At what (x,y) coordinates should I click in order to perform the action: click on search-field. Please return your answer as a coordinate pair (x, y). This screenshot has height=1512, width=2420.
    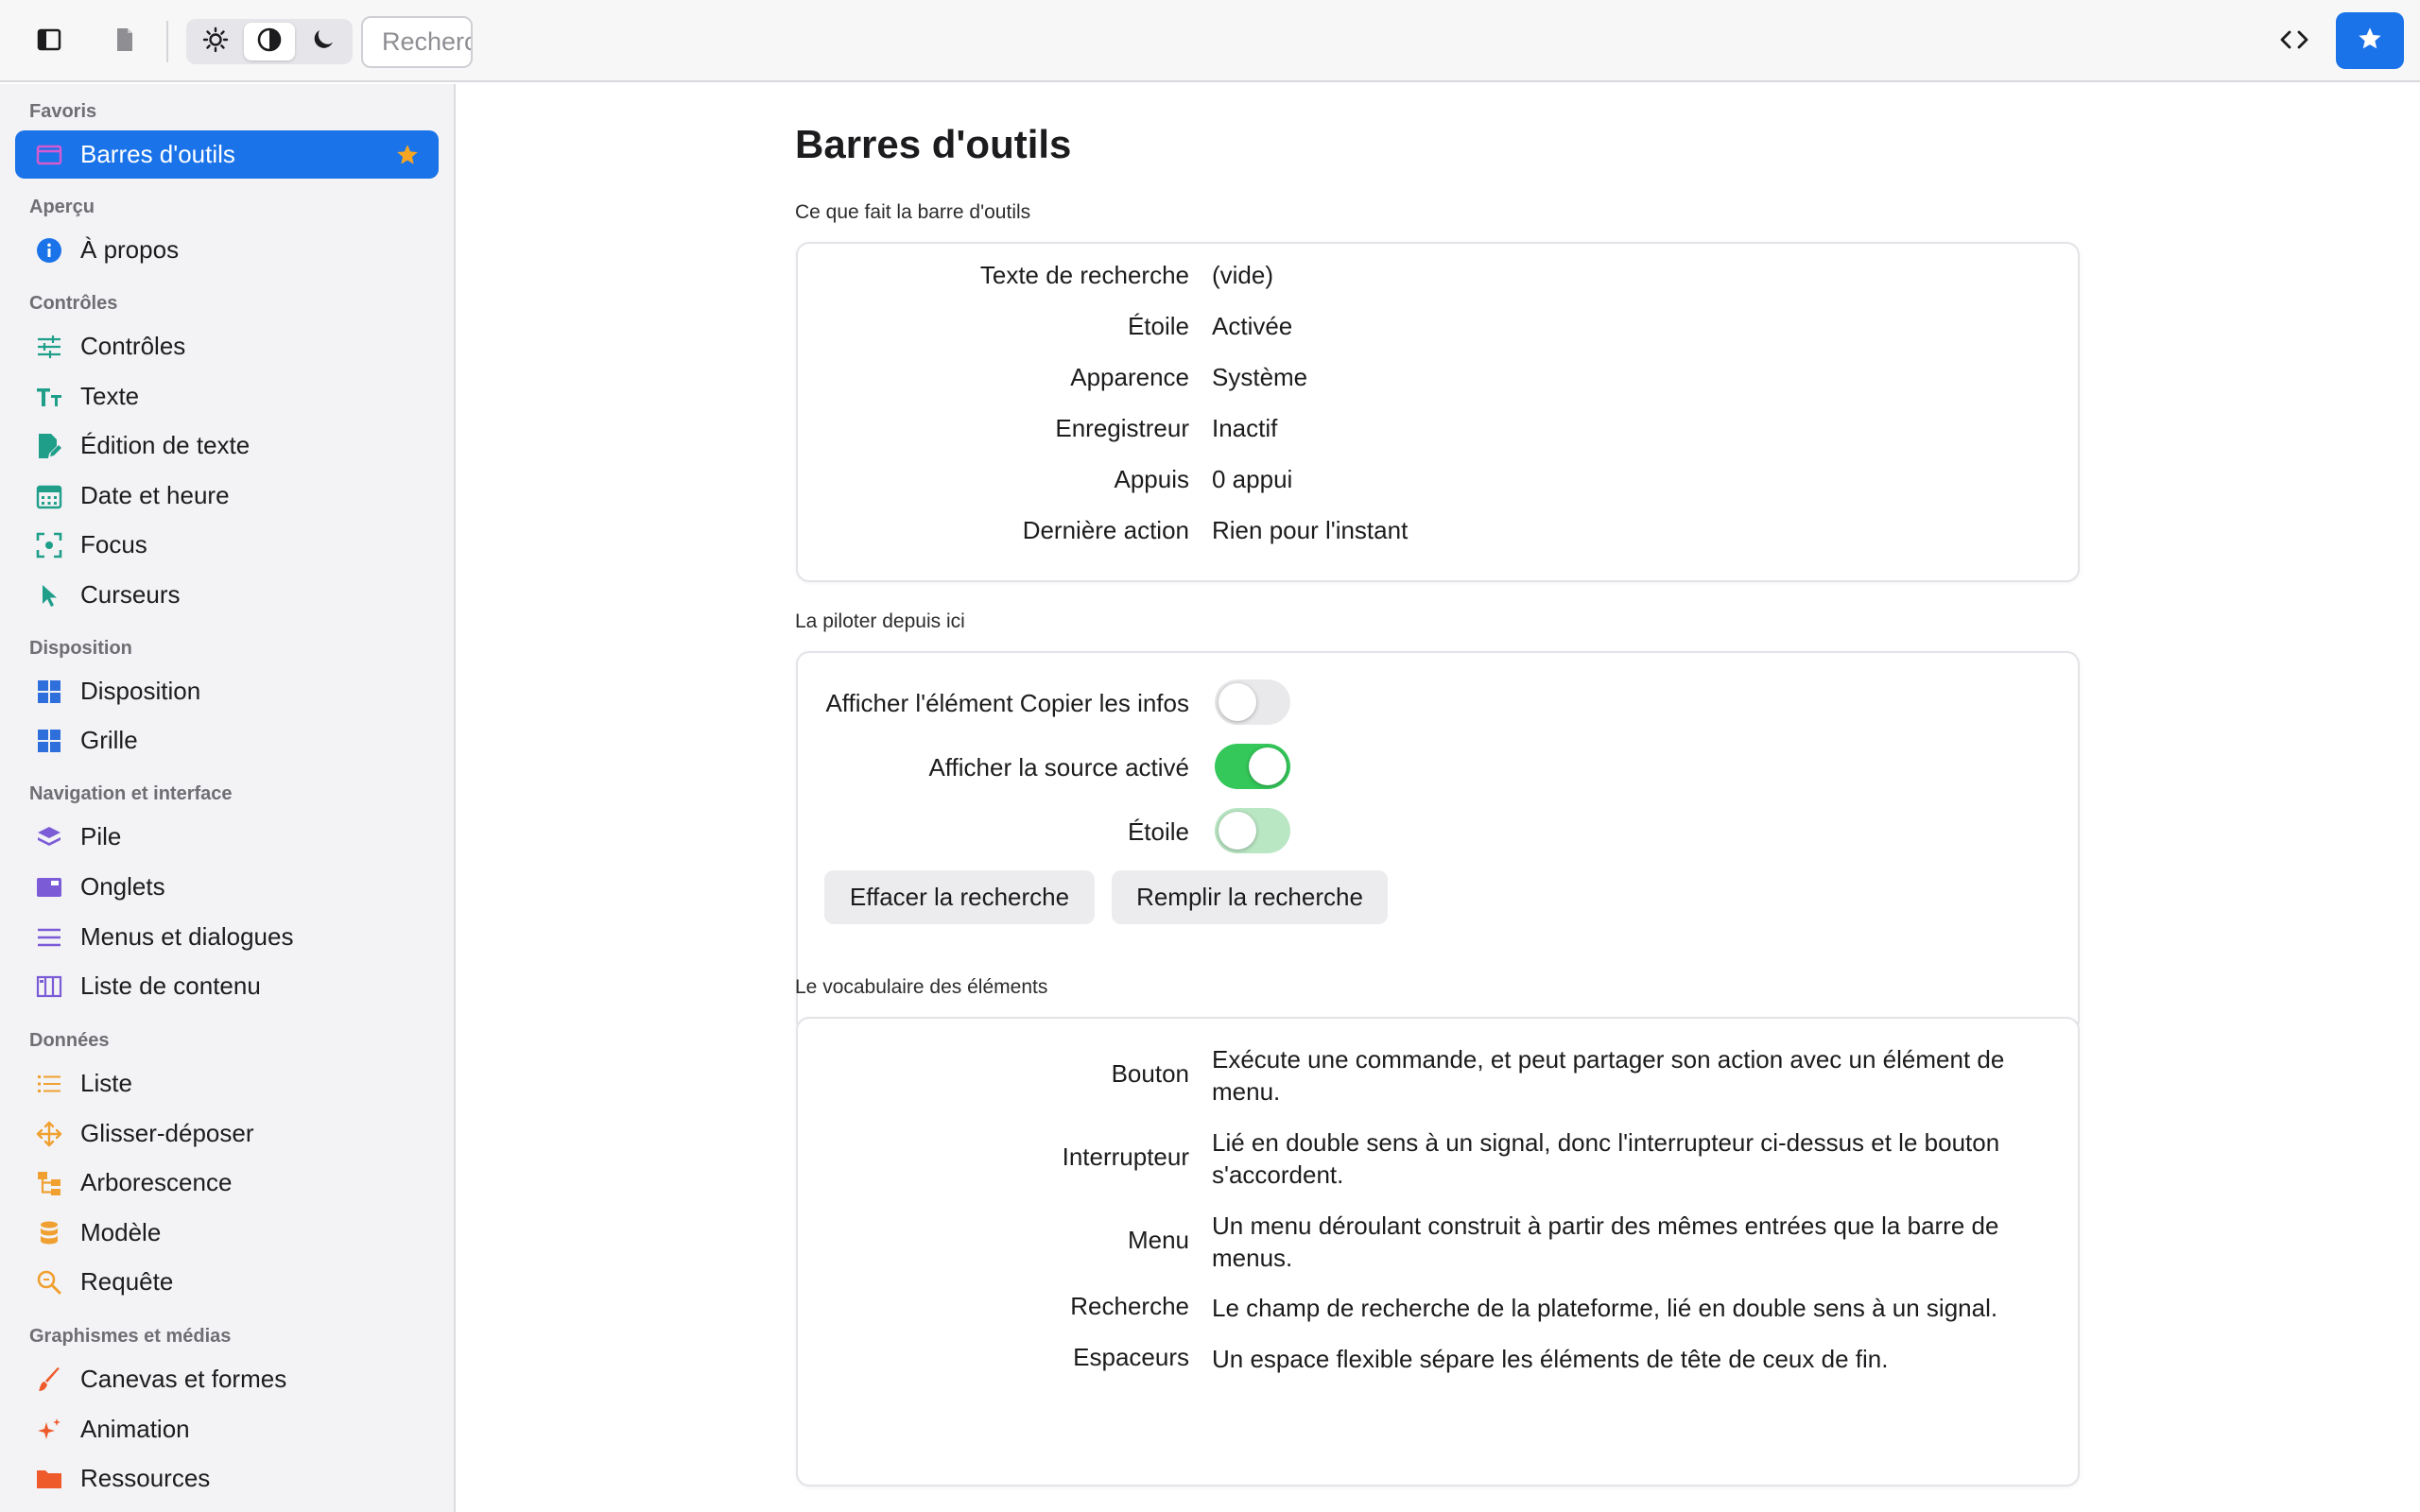
    Looking at the image, I should click on (417, 42).